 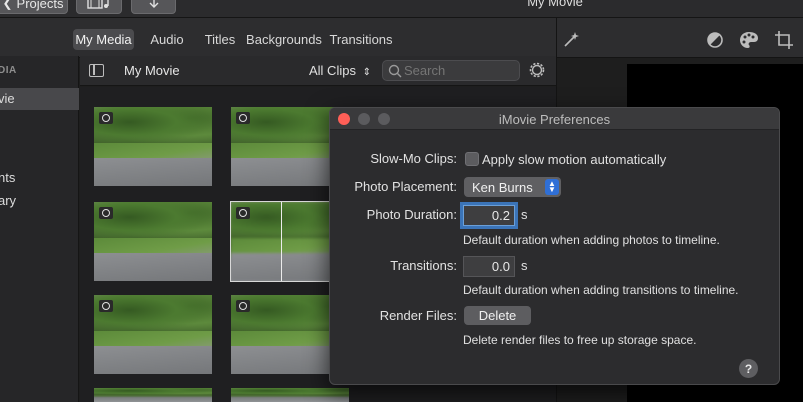 I want to click on preferences-titlebar: iMovie Preferences, so click(x=554, y=119).